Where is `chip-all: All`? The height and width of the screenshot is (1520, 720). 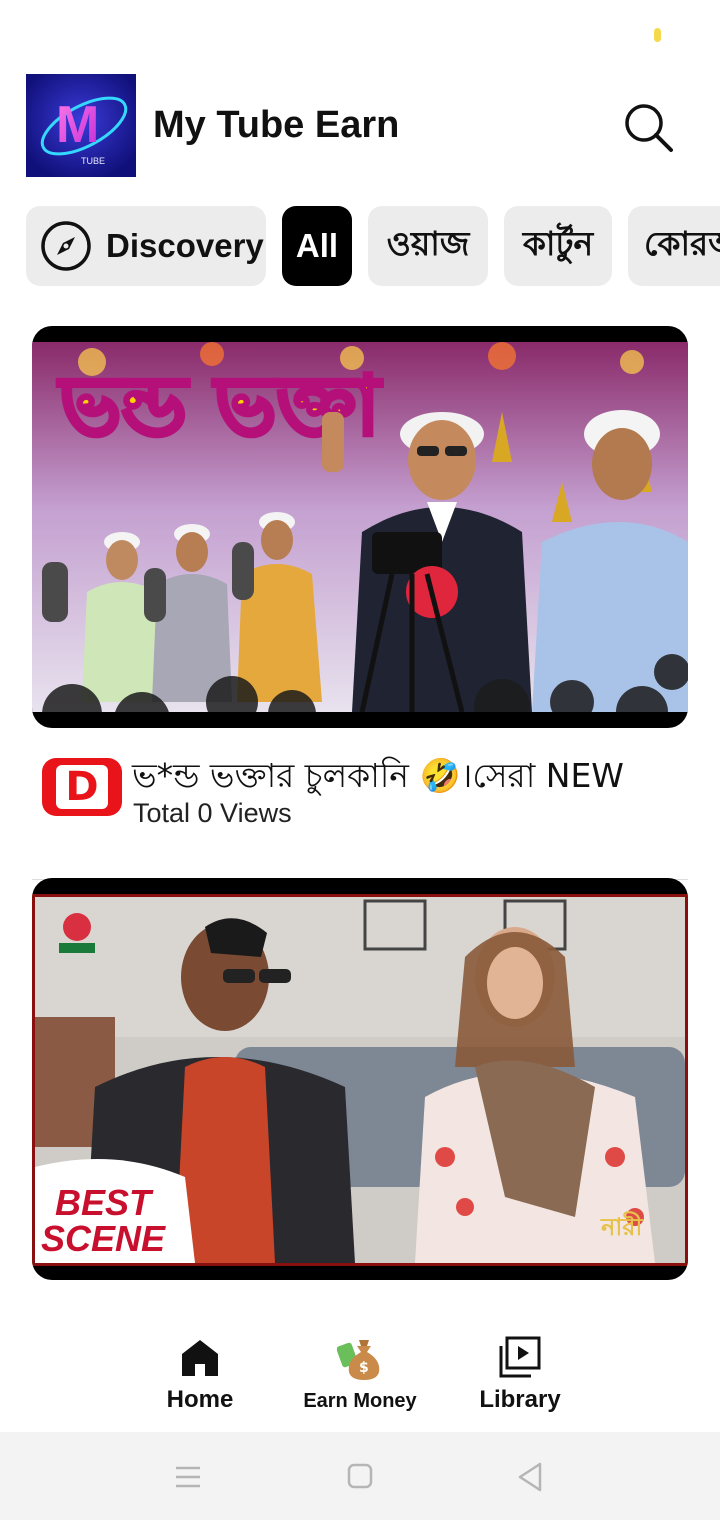
chip-all: All is located at coordinates (317, 246).